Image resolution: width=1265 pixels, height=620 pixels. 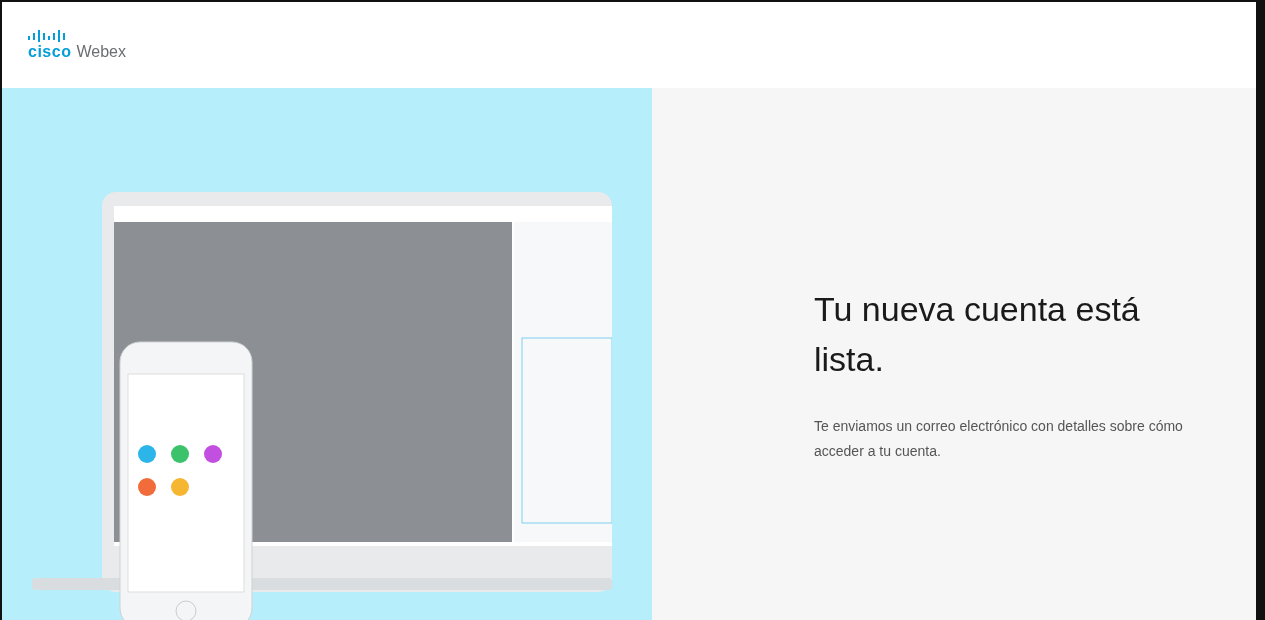 What do you see at coordinates (977, 334) in the screenshot?
I see `message-title: Tu nueva cuenta está lista.` at bounding box center [977, 334].